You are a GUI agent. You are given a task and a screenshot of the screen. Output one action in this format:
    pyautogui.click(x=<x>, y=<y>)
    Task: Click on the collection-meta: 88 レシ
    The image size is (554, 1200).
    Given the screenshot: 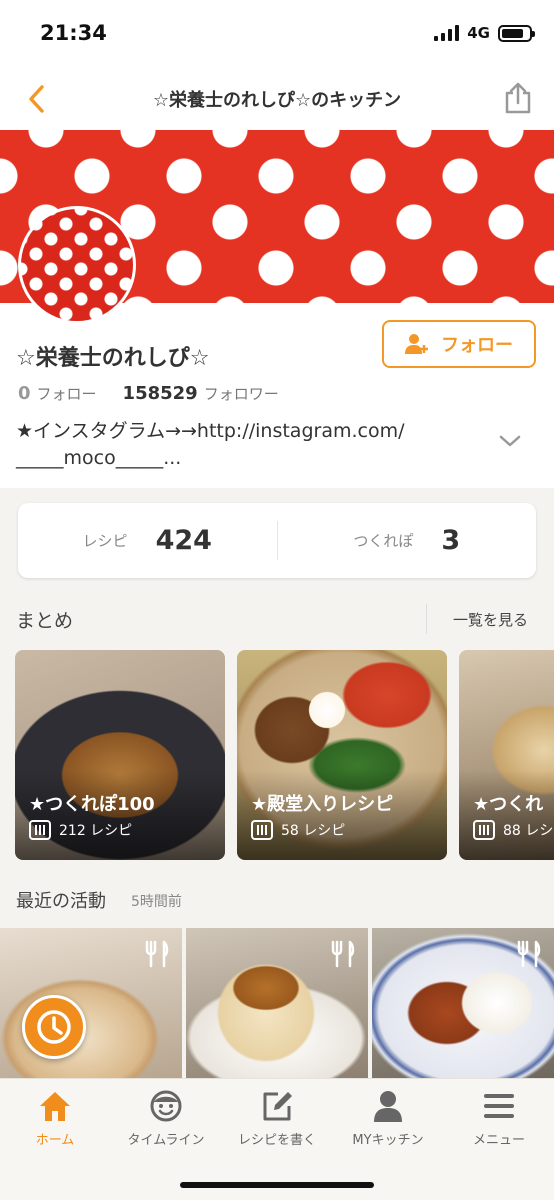 What is the action you would take?
    pyautogui.click(x=513, y=830)
    